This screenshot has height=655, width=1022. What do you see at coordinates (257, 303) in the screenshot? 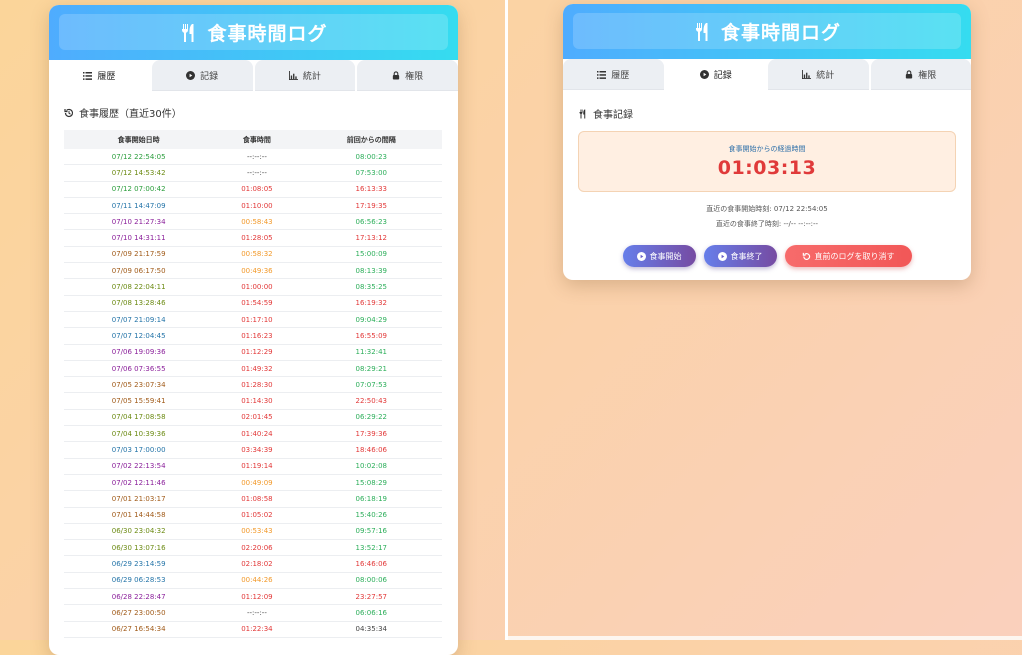
I see `row-duration: 01:54:59` at bounding box center [257, 303].